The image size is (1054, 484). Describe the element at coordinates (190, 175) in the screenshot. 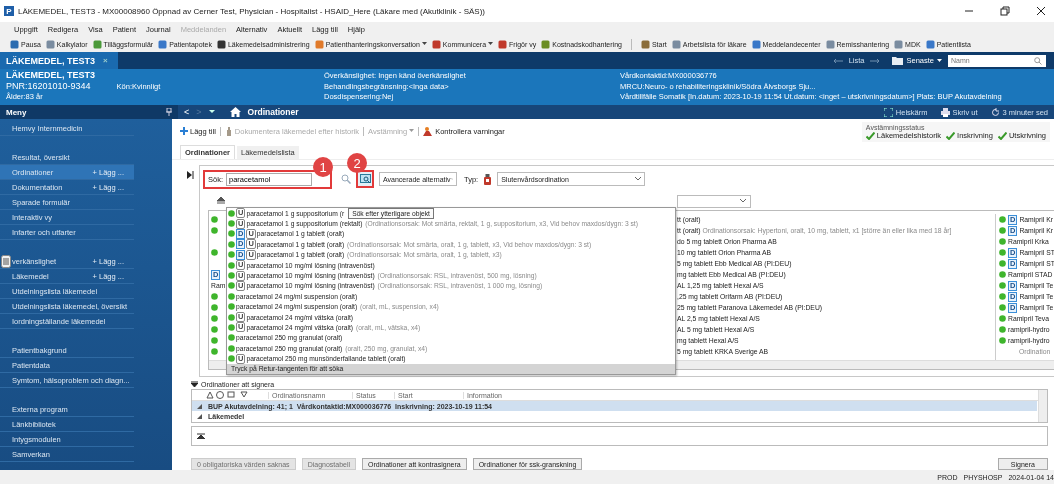

I see `collapse-panel-icon` at that location.